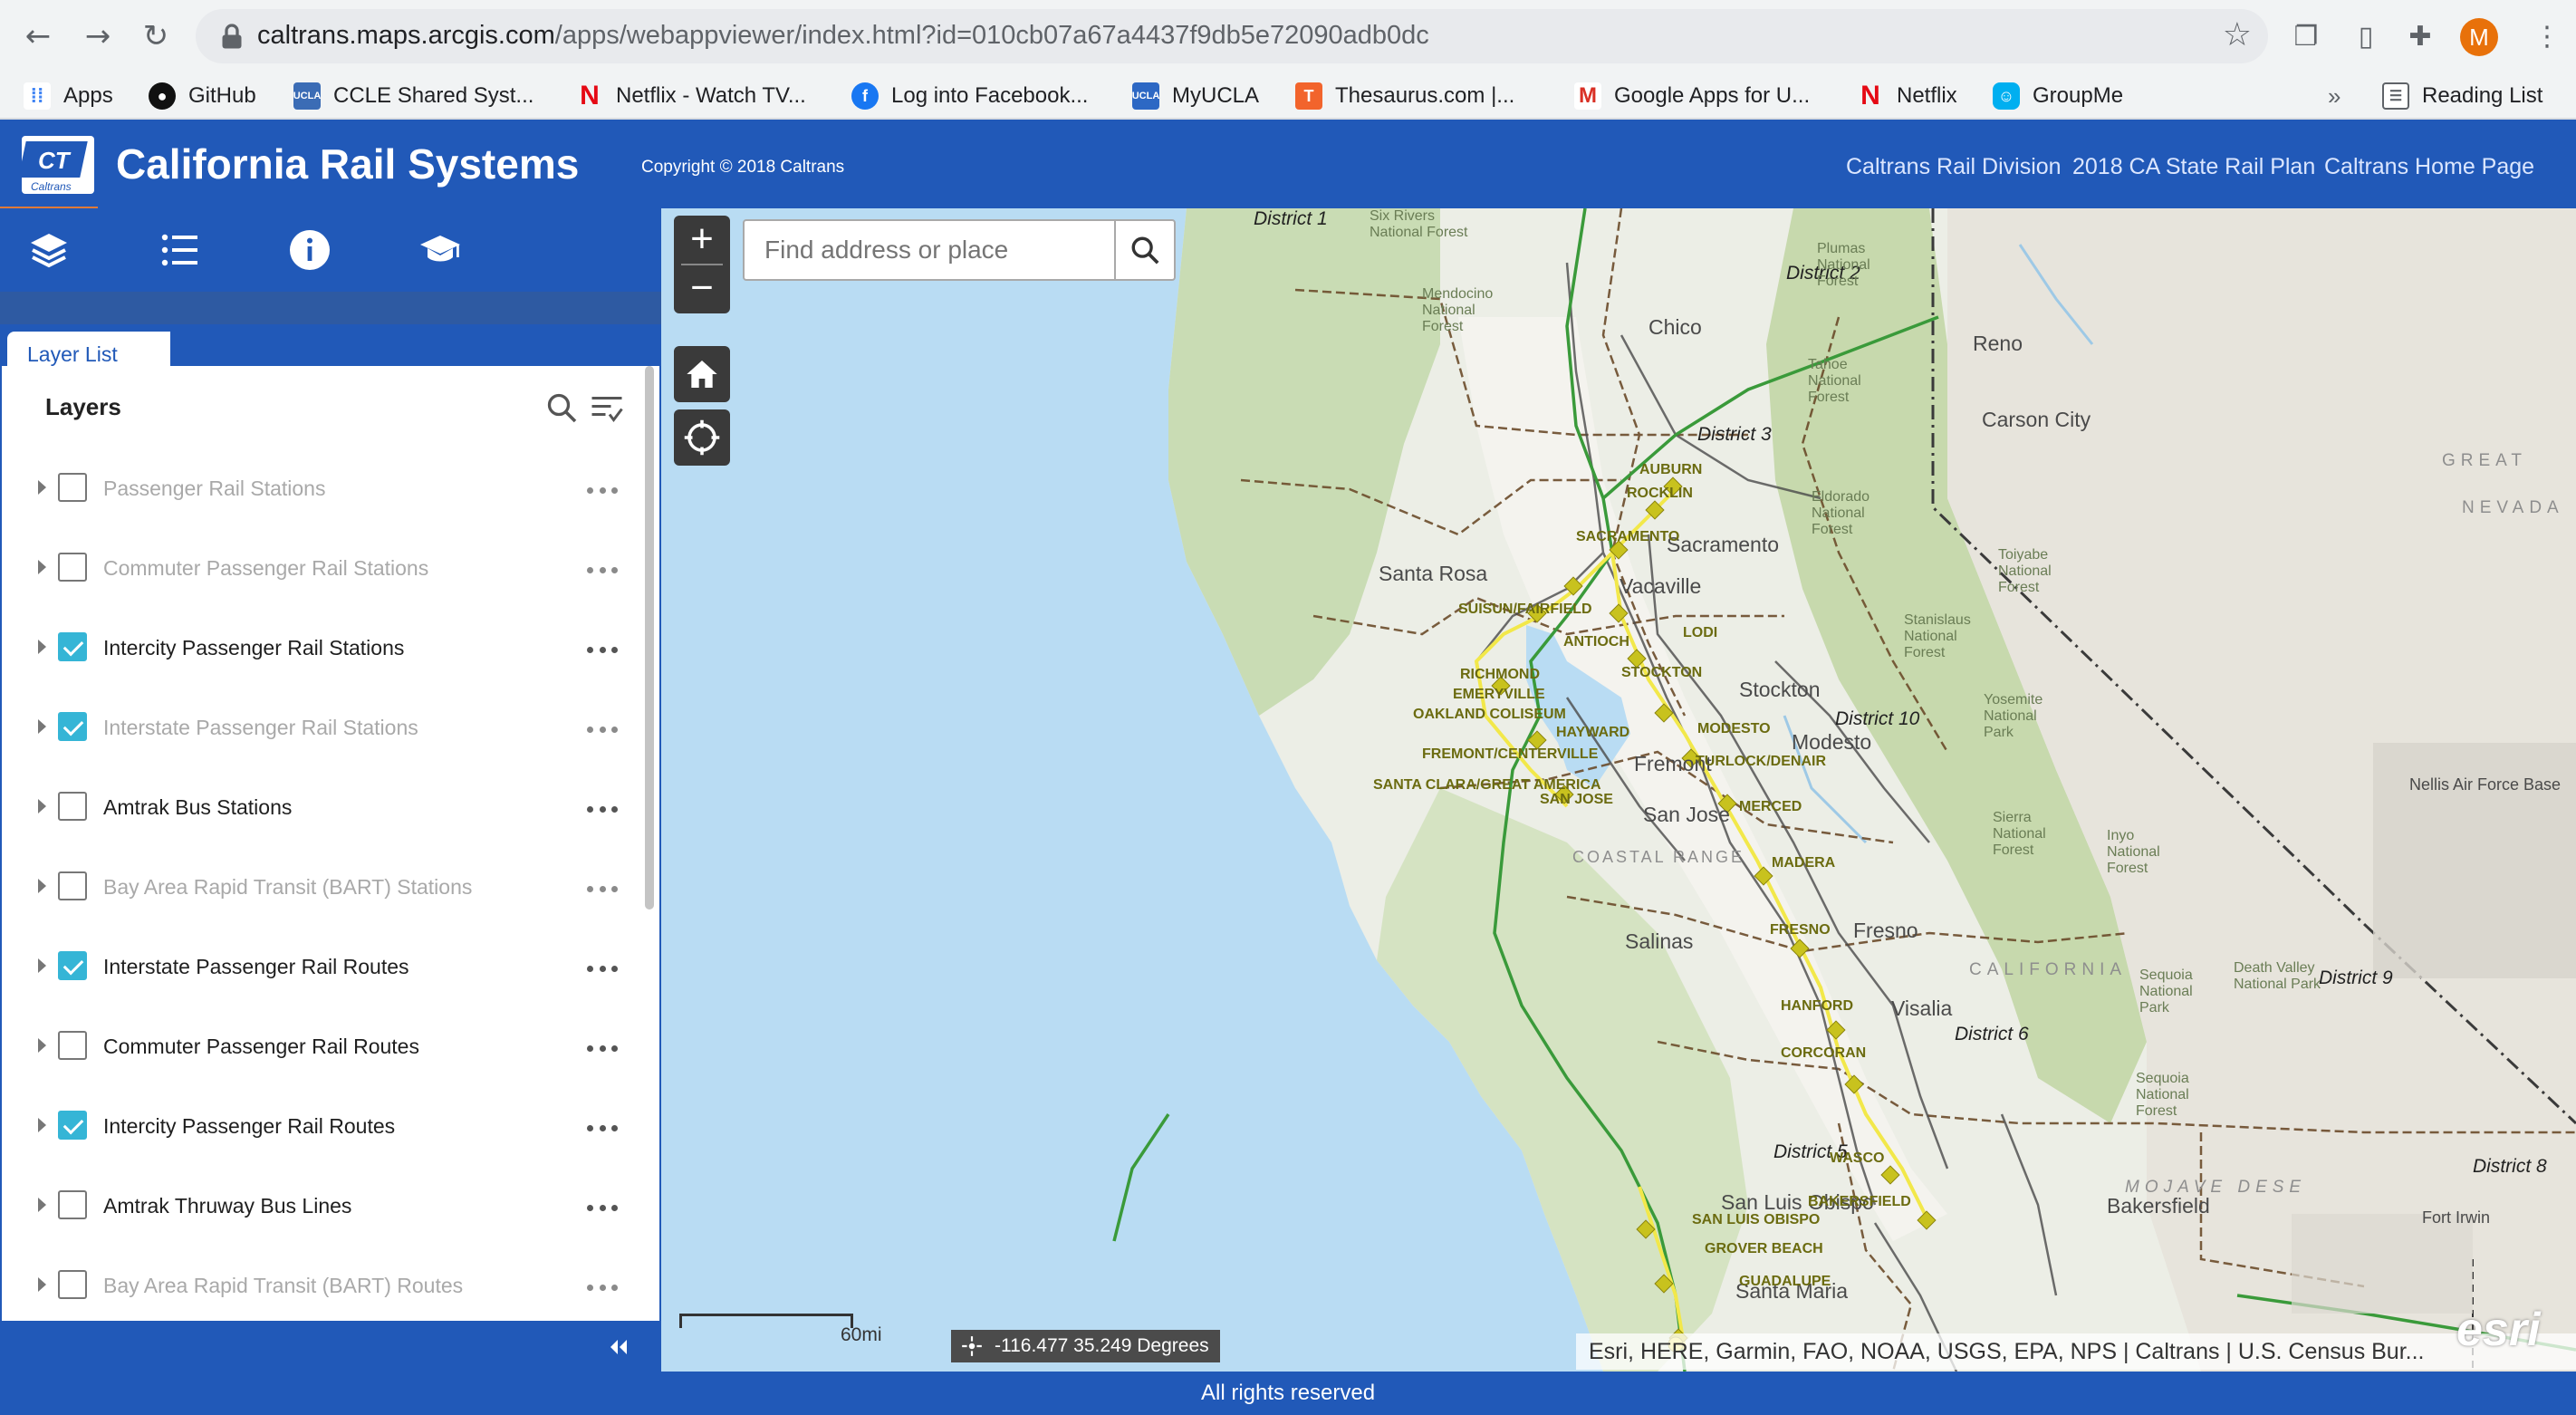 This screenshot has width=2576, height=1415. I want to click on tab-layer-list: Layer List, so click(88, 351).